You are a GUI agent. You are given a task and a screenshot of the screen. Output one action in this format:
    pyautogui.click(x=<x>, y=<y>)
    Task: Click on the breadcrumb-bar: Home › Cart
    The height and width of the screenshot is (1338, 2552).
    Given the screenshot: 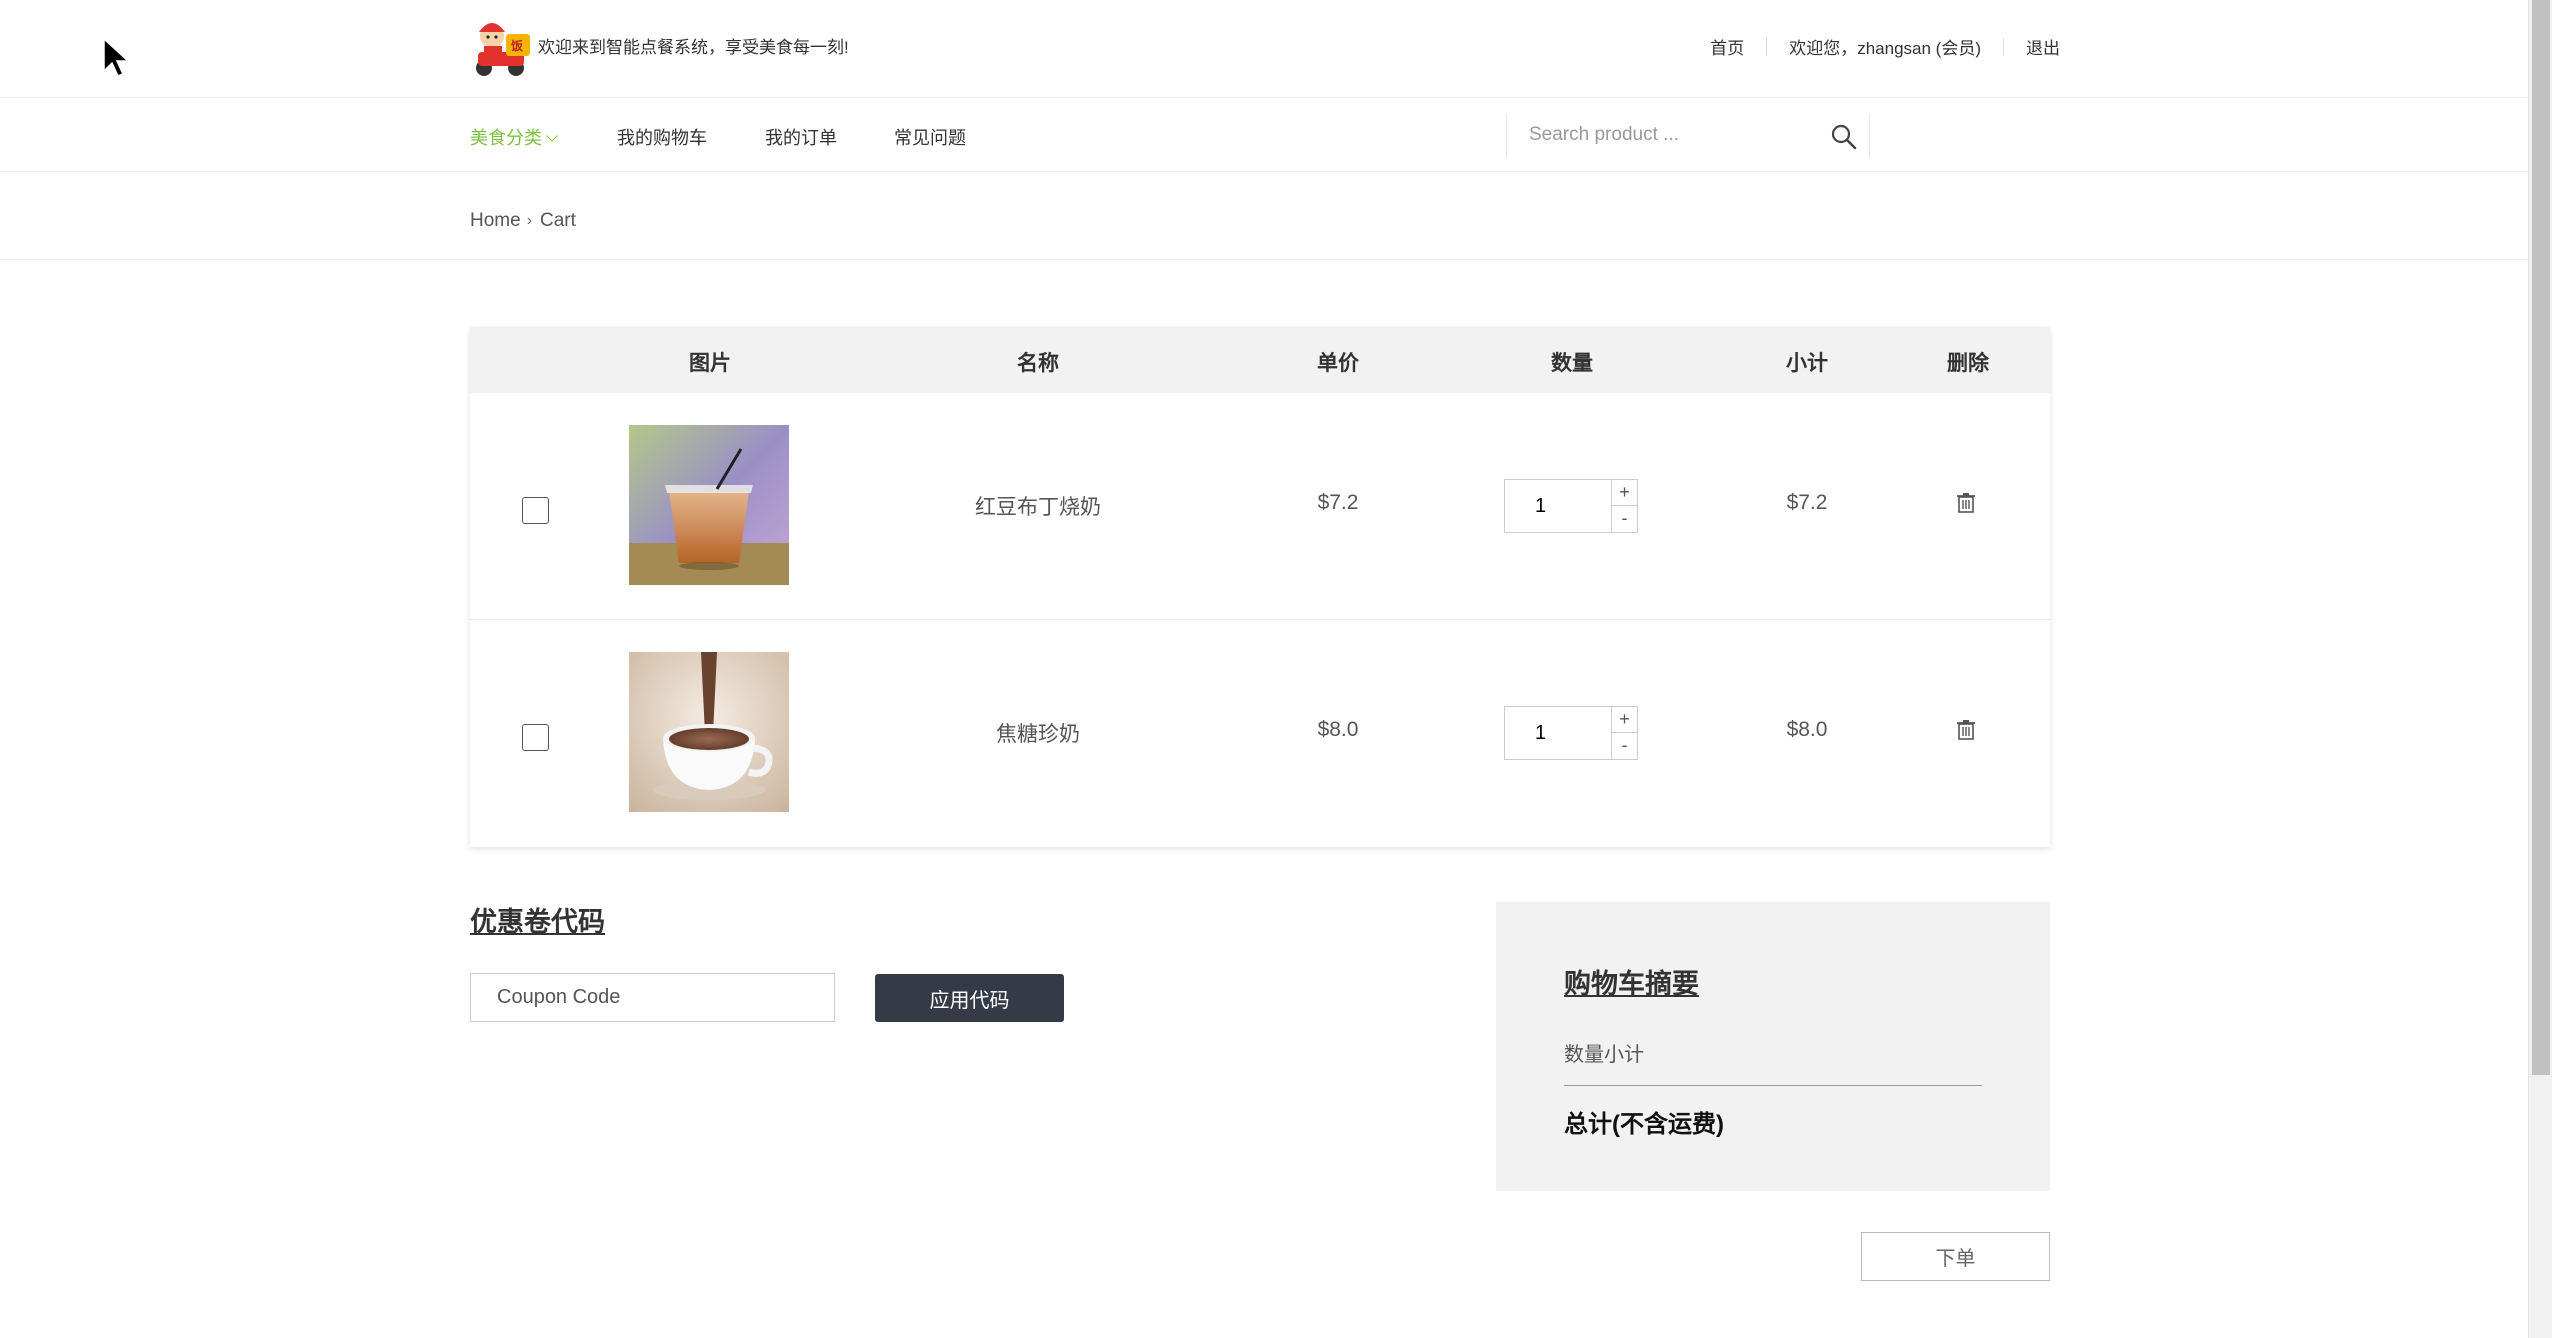 What is the action you would take?
    pyautogui.click(x=1264, y=216)
    